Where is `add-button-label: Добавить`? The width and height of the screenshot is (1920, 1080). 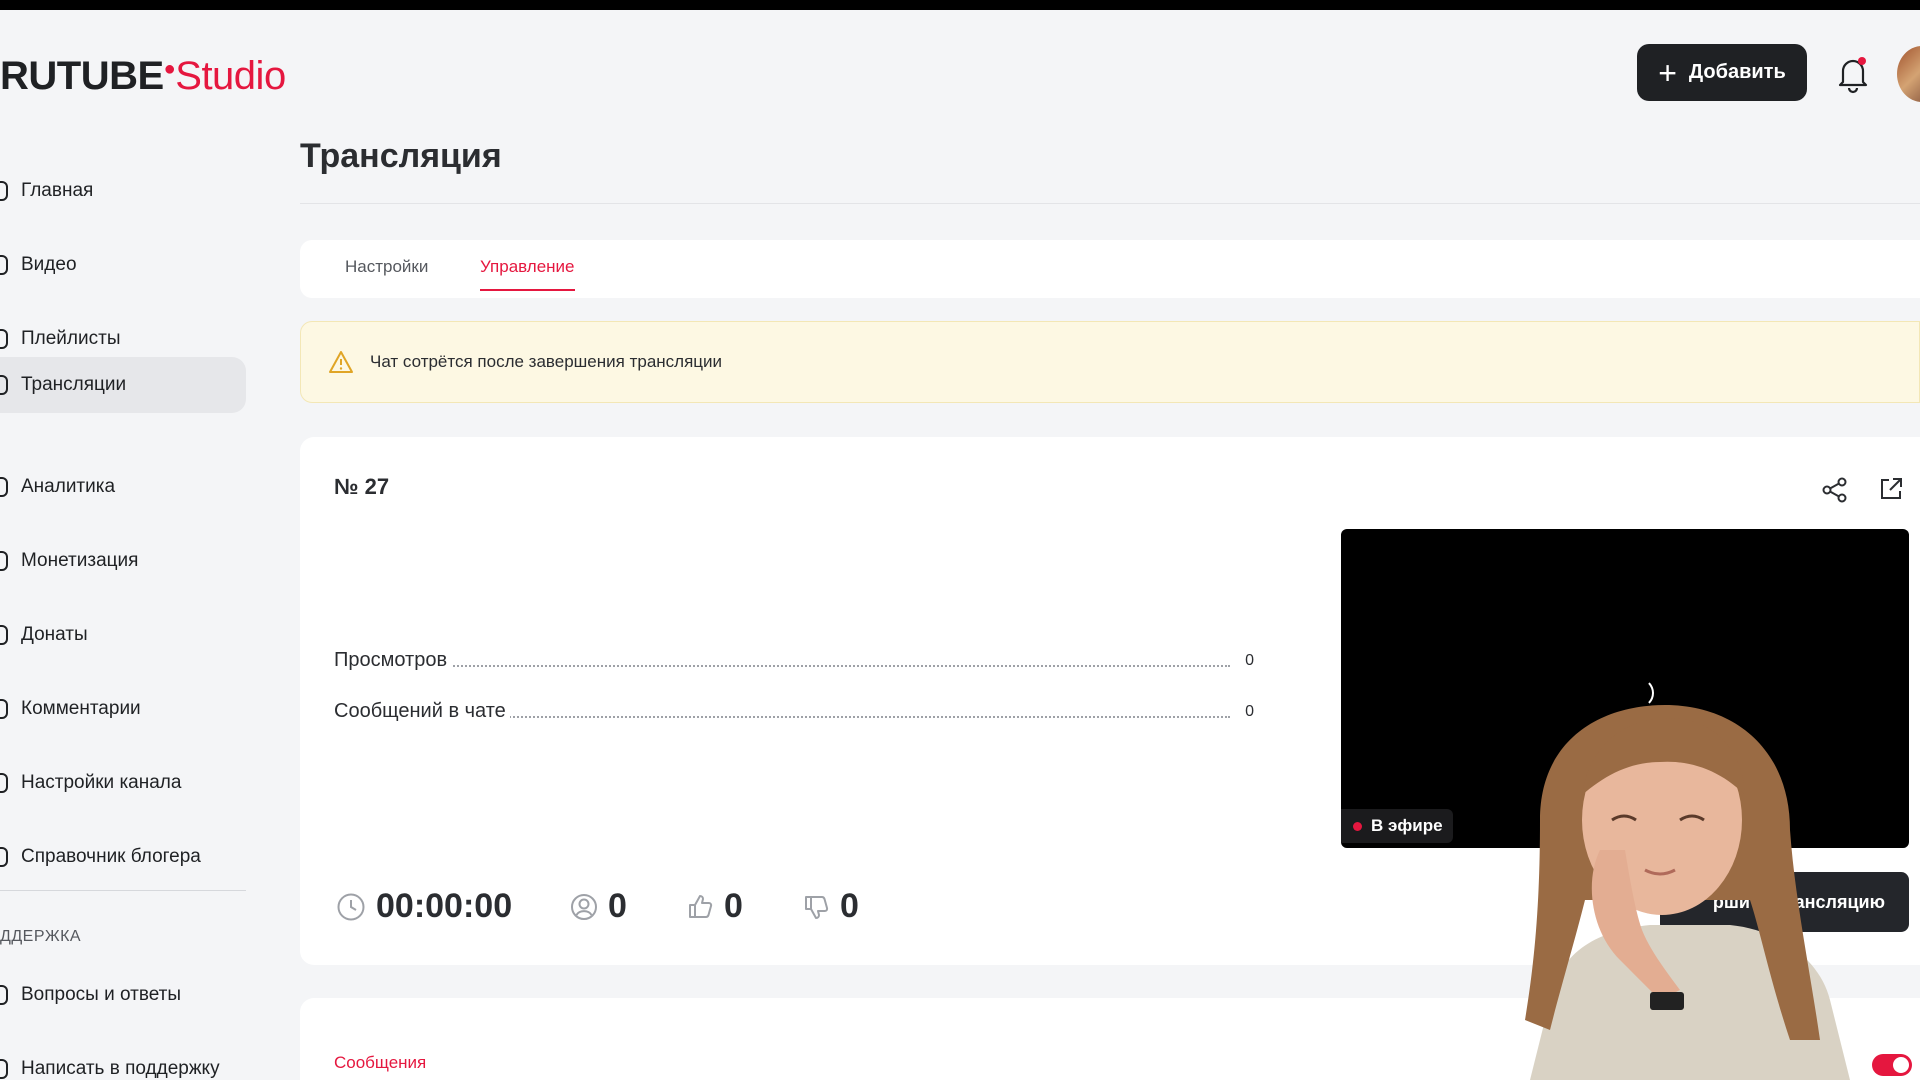 add-button-label: Добавить is located at coordinates (1737, 72).